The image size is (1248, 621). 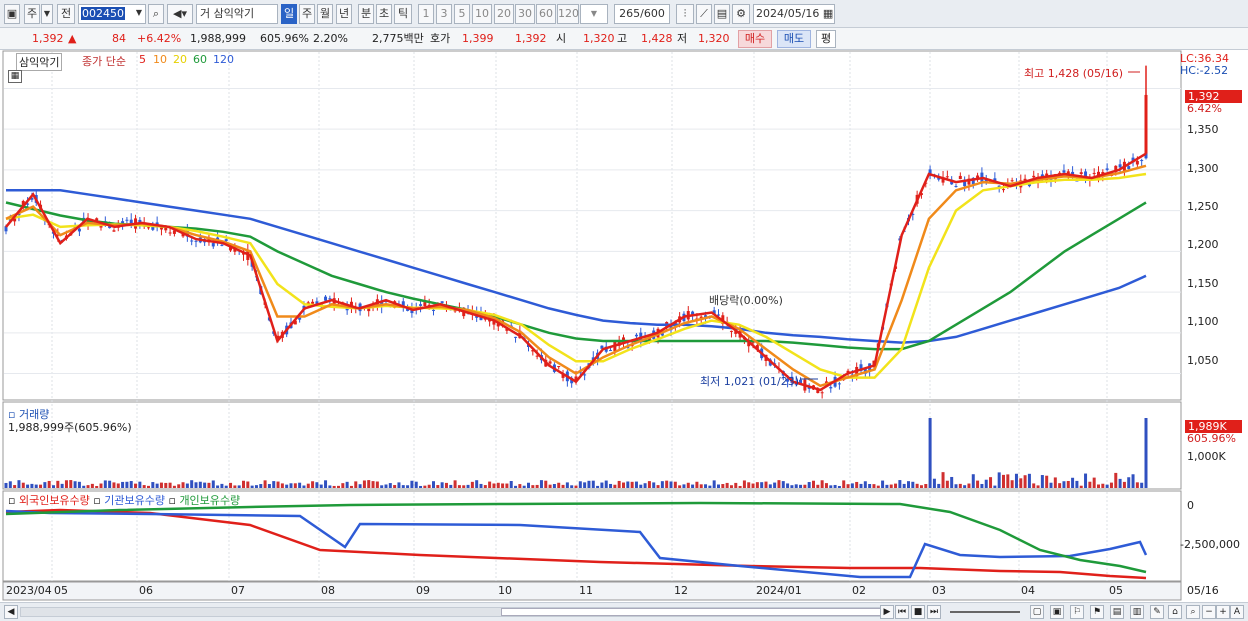 What do you see at coordinates (307, 14) in the screenshot?
I see `period-week: 주` at bounding box center [307, 14].